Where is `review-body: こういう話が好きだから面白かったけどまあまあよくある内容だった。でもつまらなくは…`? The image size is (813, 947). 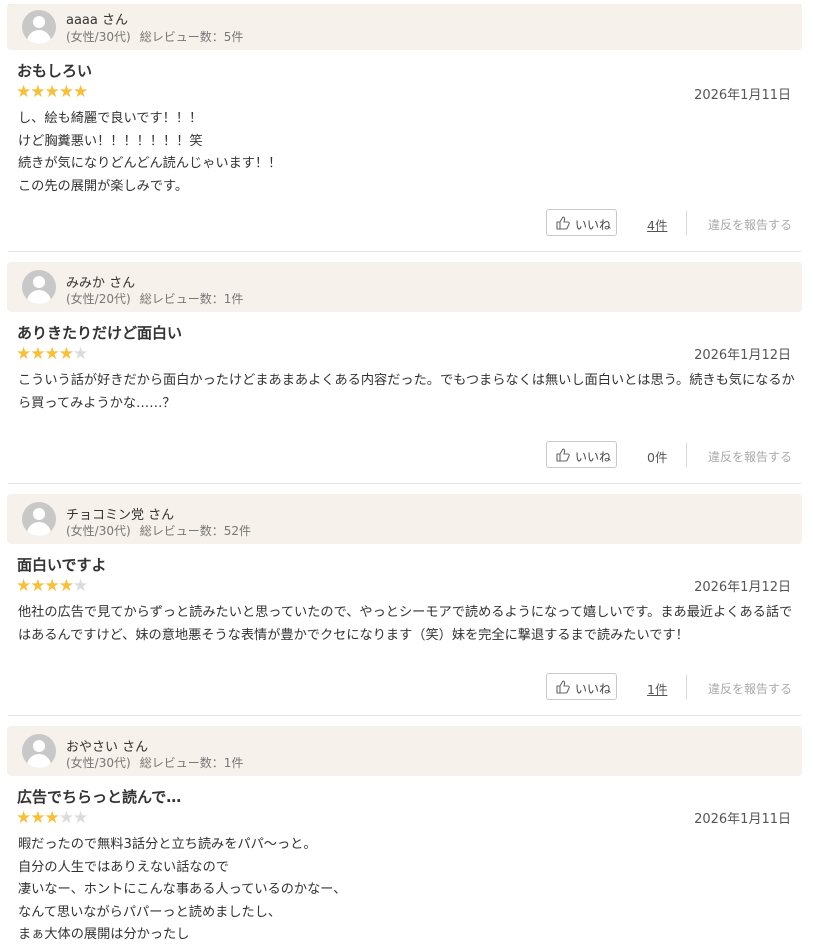
review-body: こういう話が好きだから面白かったけどまあまあよくある内容だった。でもつまらなくは… is located at coordinates (406, 392).